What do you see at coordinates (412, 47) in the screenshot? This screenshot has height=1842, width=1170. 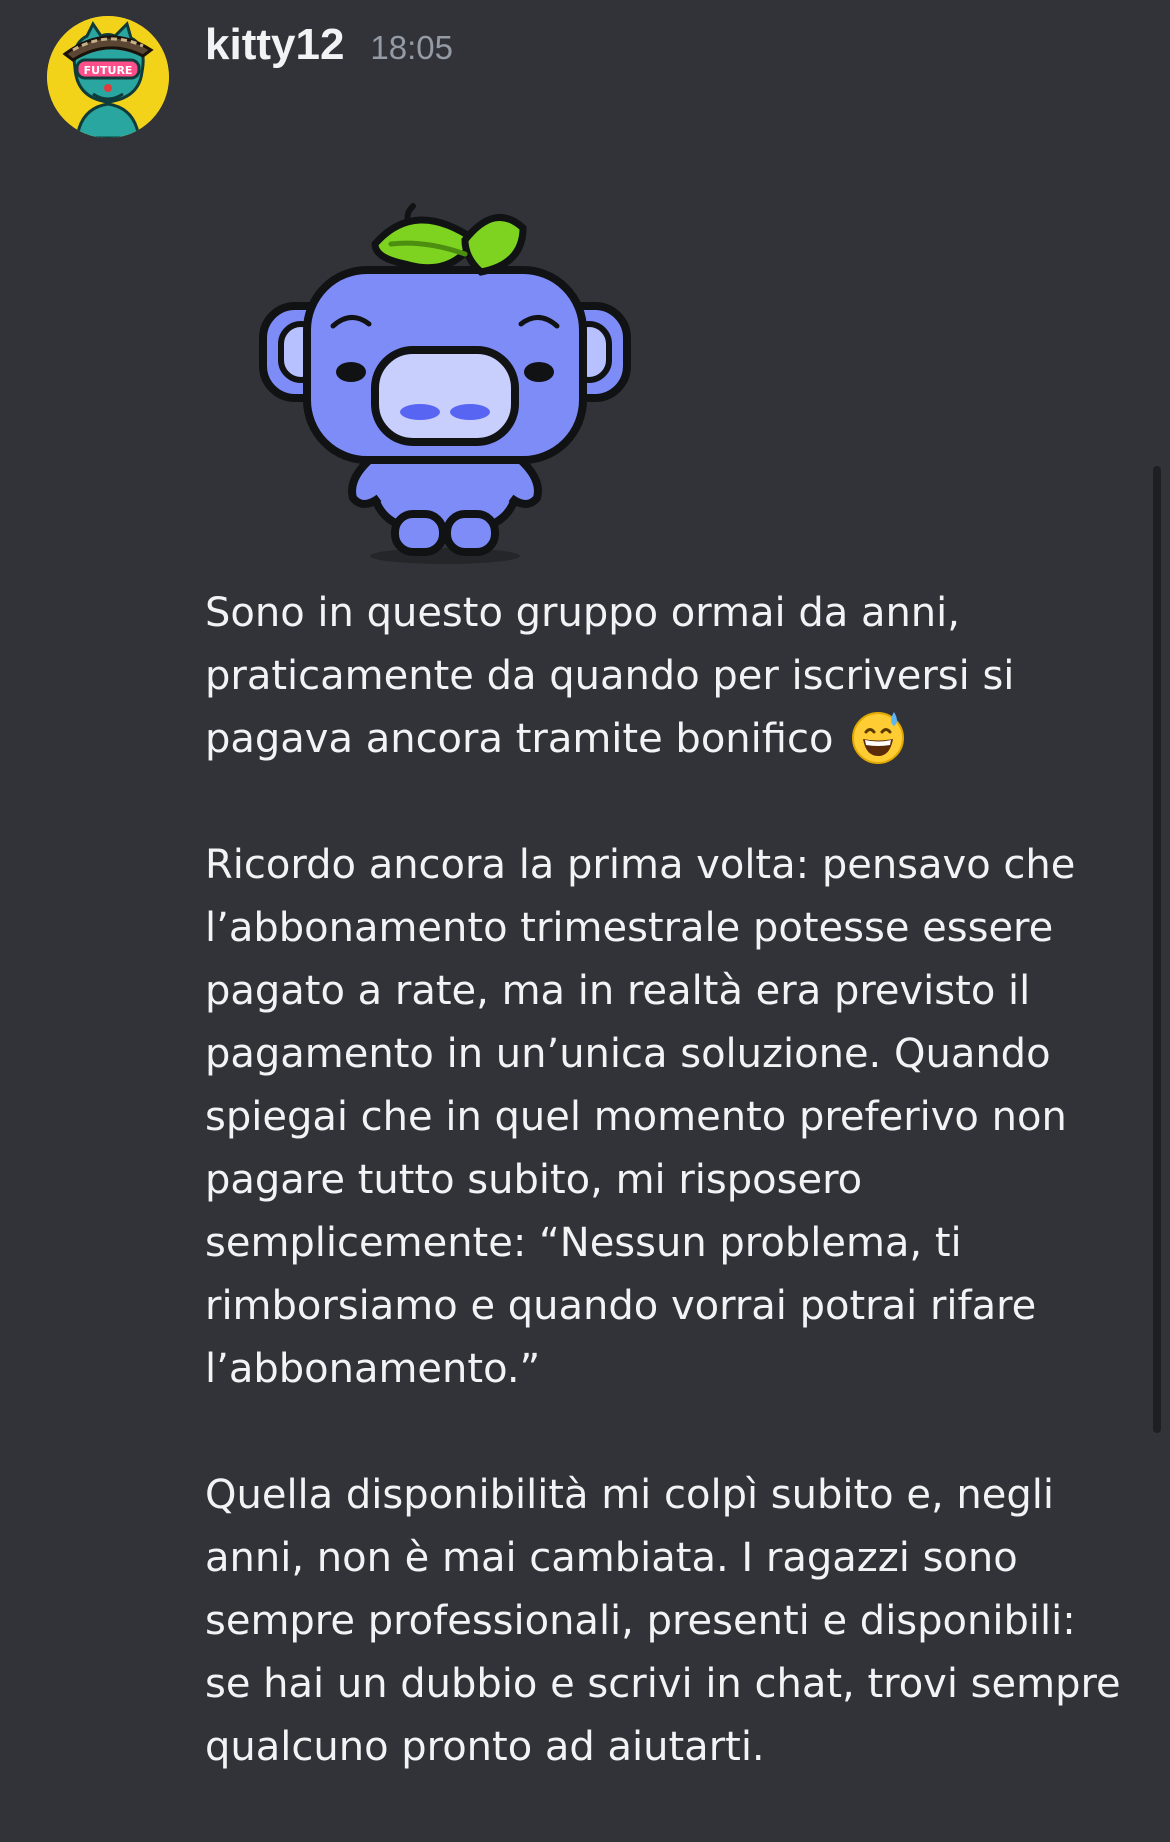 I see `timestamp: 18:05` at bounding box center [412, 47].